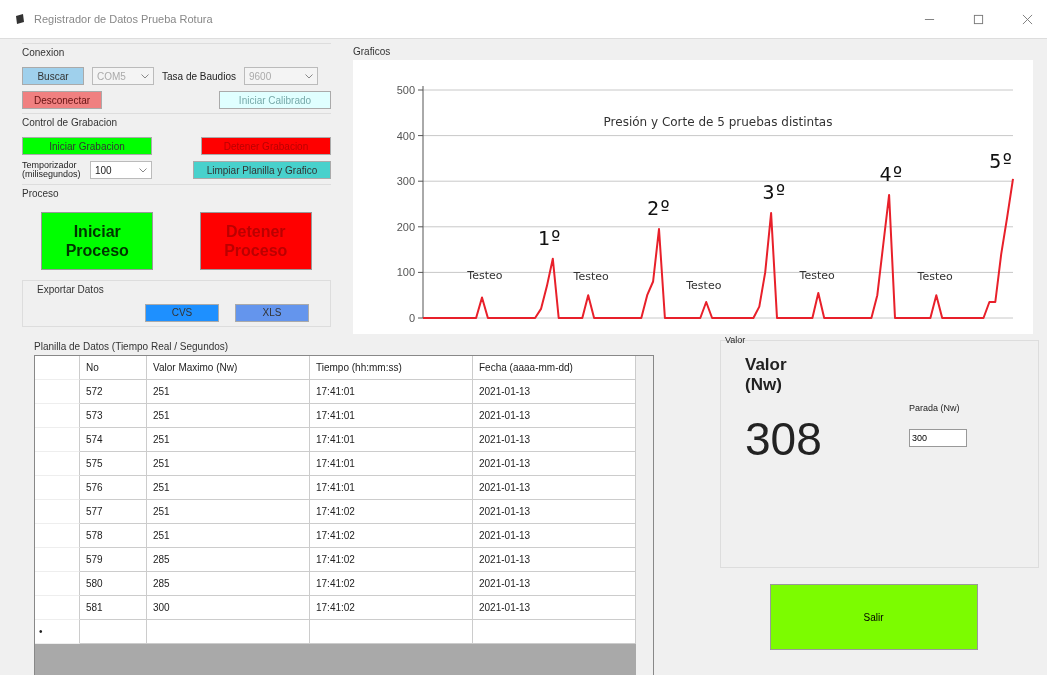 This screenshot has height=675, width=1047. What do you see at coordinates (113, 392) in the screenshot?
I see `table-cell: 572` at bounding box center [113, 392].